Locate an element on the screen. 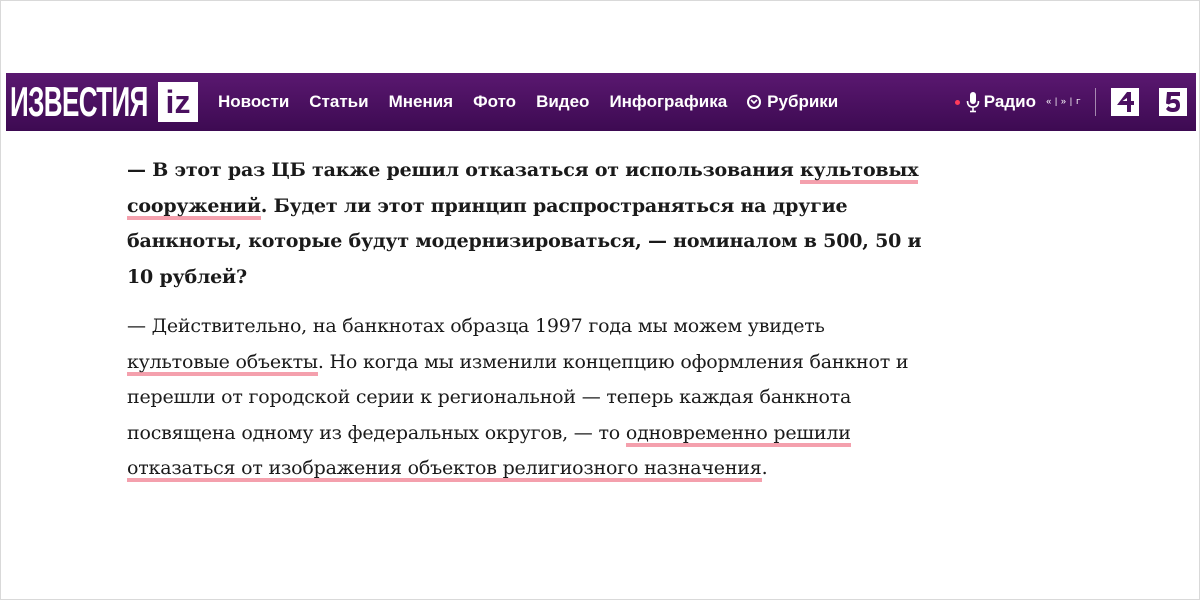 The height and width of the screenshot is (600, 1200). nav-rubrics-label: Рубрики is located at coordinates (803, 101).